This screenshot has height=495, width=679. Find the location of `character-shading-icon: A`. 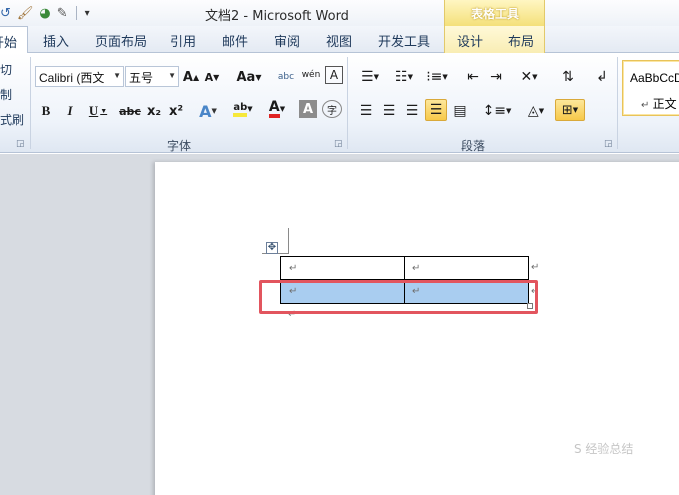

character-shading-icon: A is located at coordinates (308, 109).